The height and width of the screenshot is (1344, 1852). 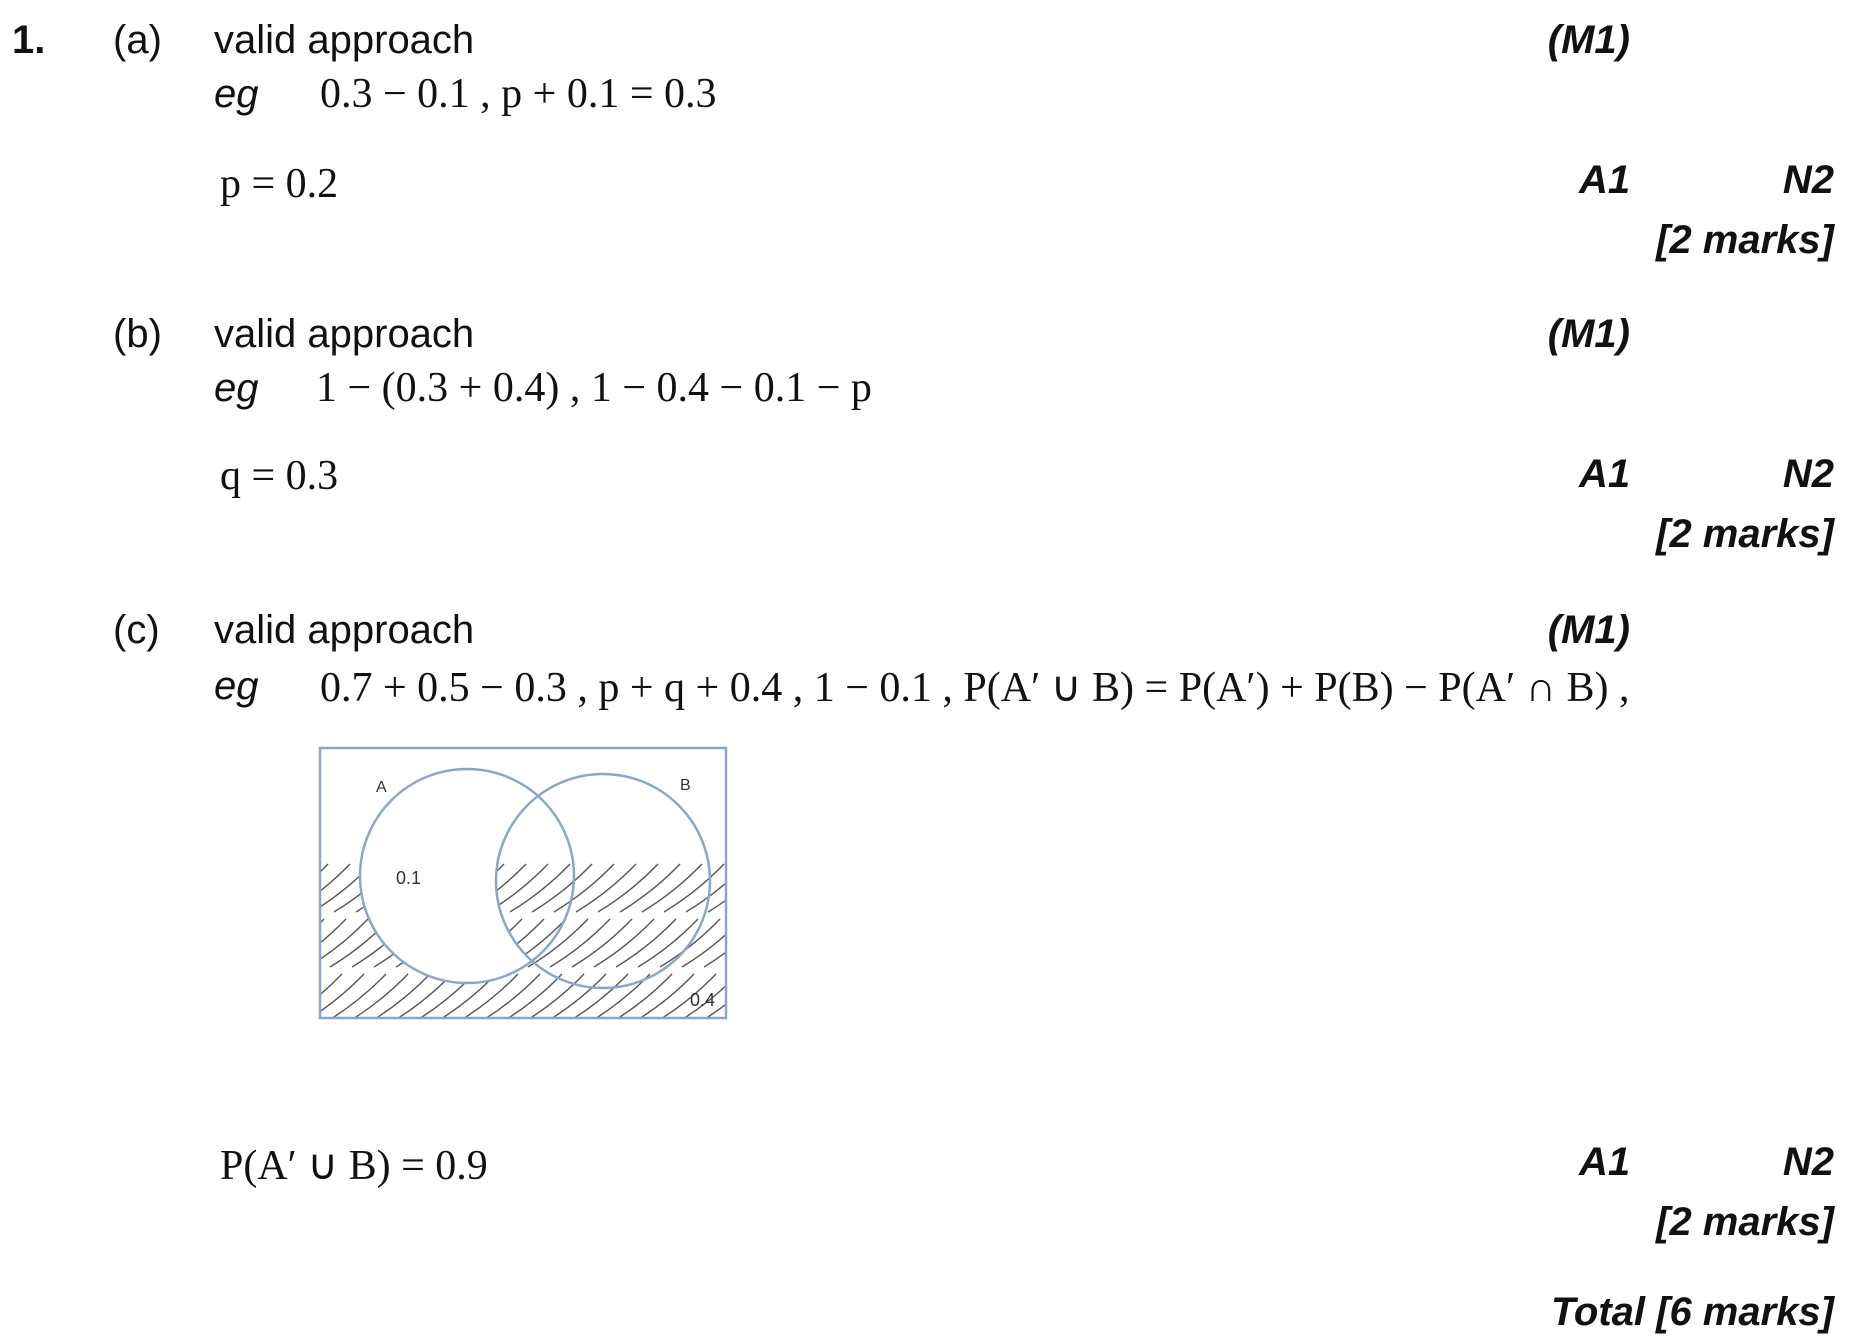 I want to click on part-c-marks: [2 marks], so click(x=1745, y=1222).